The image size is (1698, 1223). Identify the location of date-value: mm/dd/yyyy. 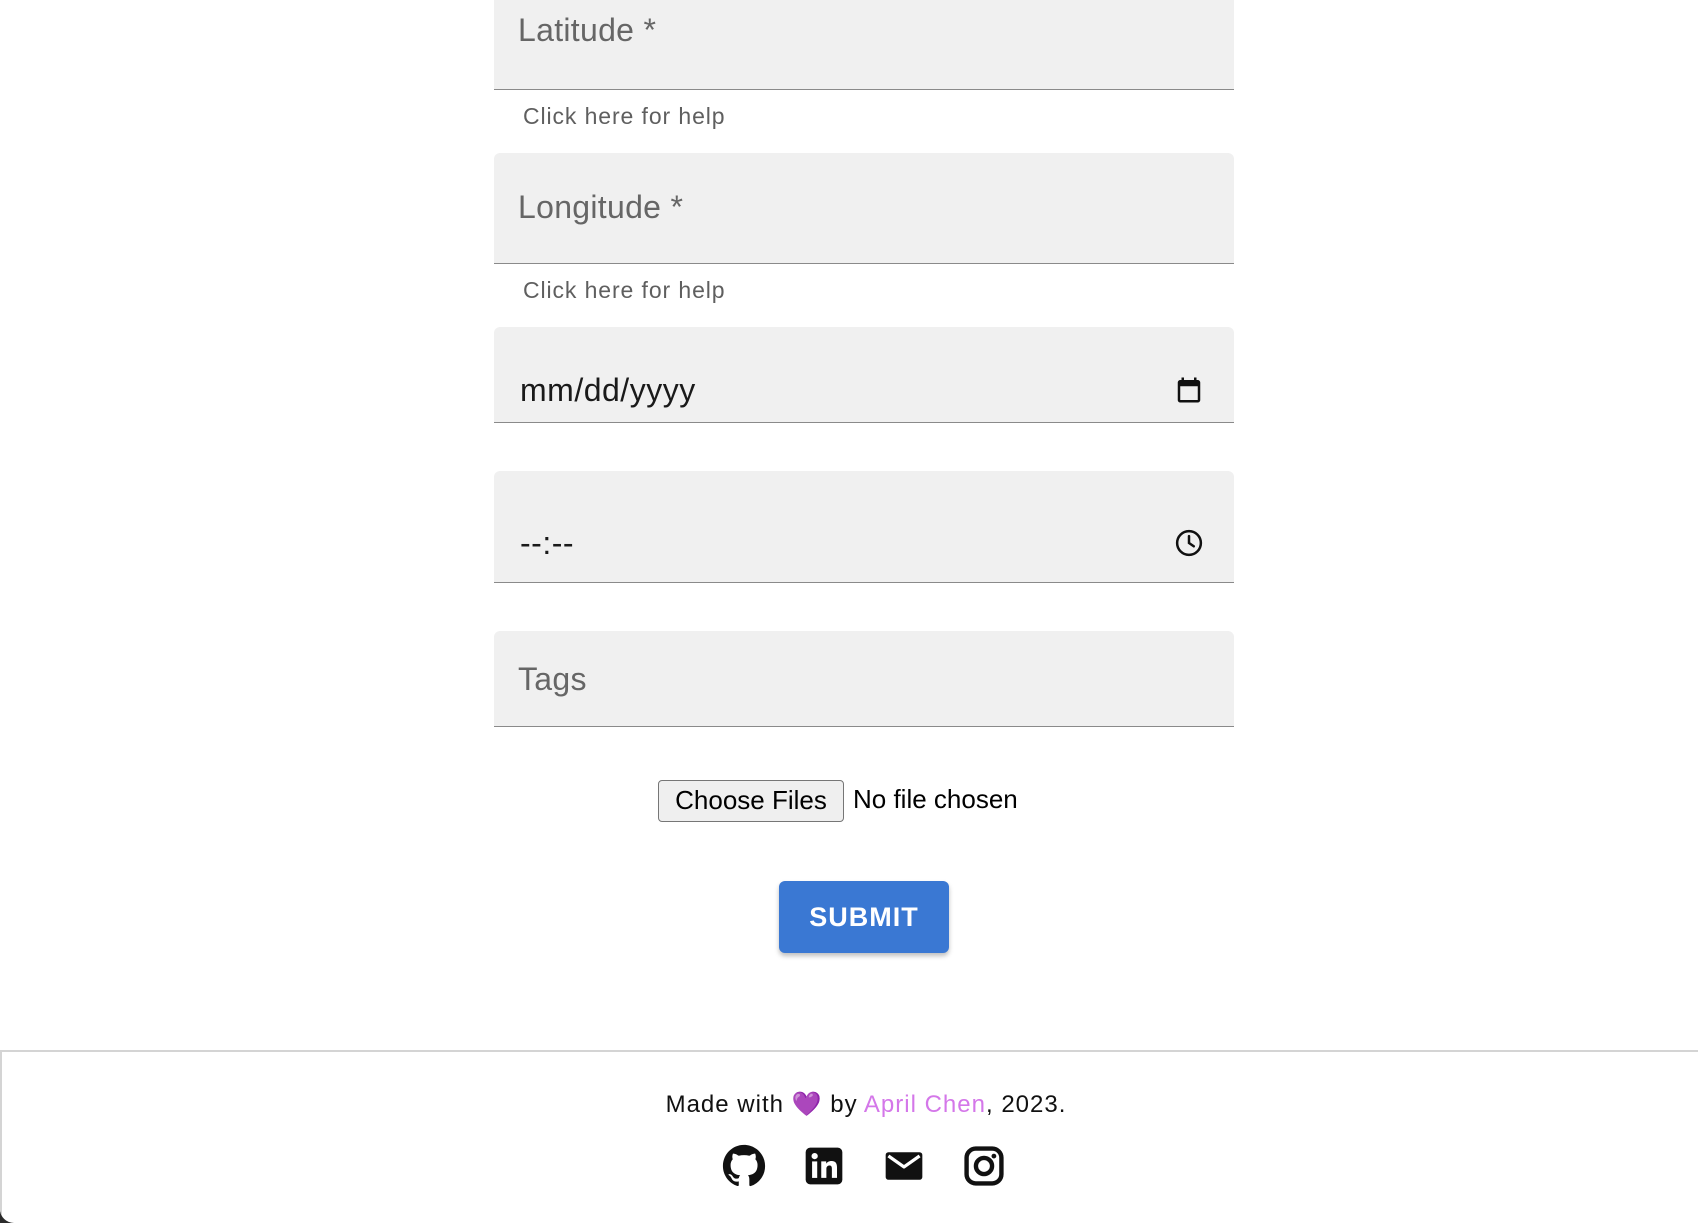
(608, 390).